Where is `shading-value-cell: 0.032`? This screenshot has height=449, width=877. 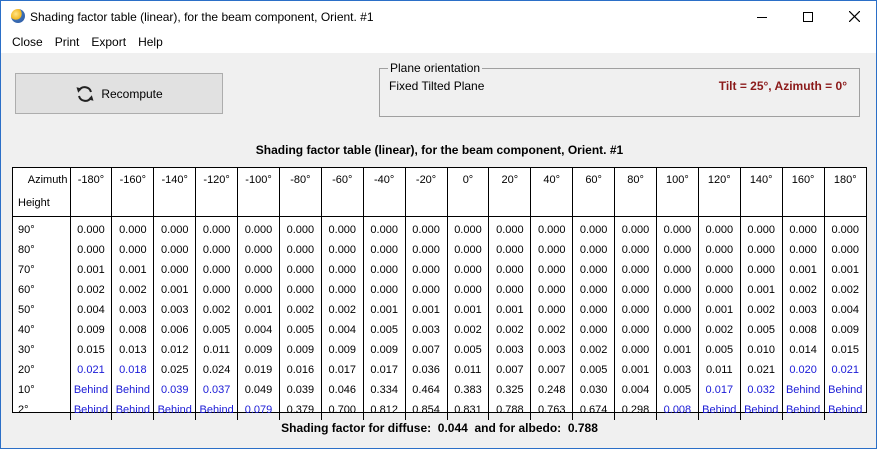 shading-value-cell: 0.032 is located at coordinates (761, 390).